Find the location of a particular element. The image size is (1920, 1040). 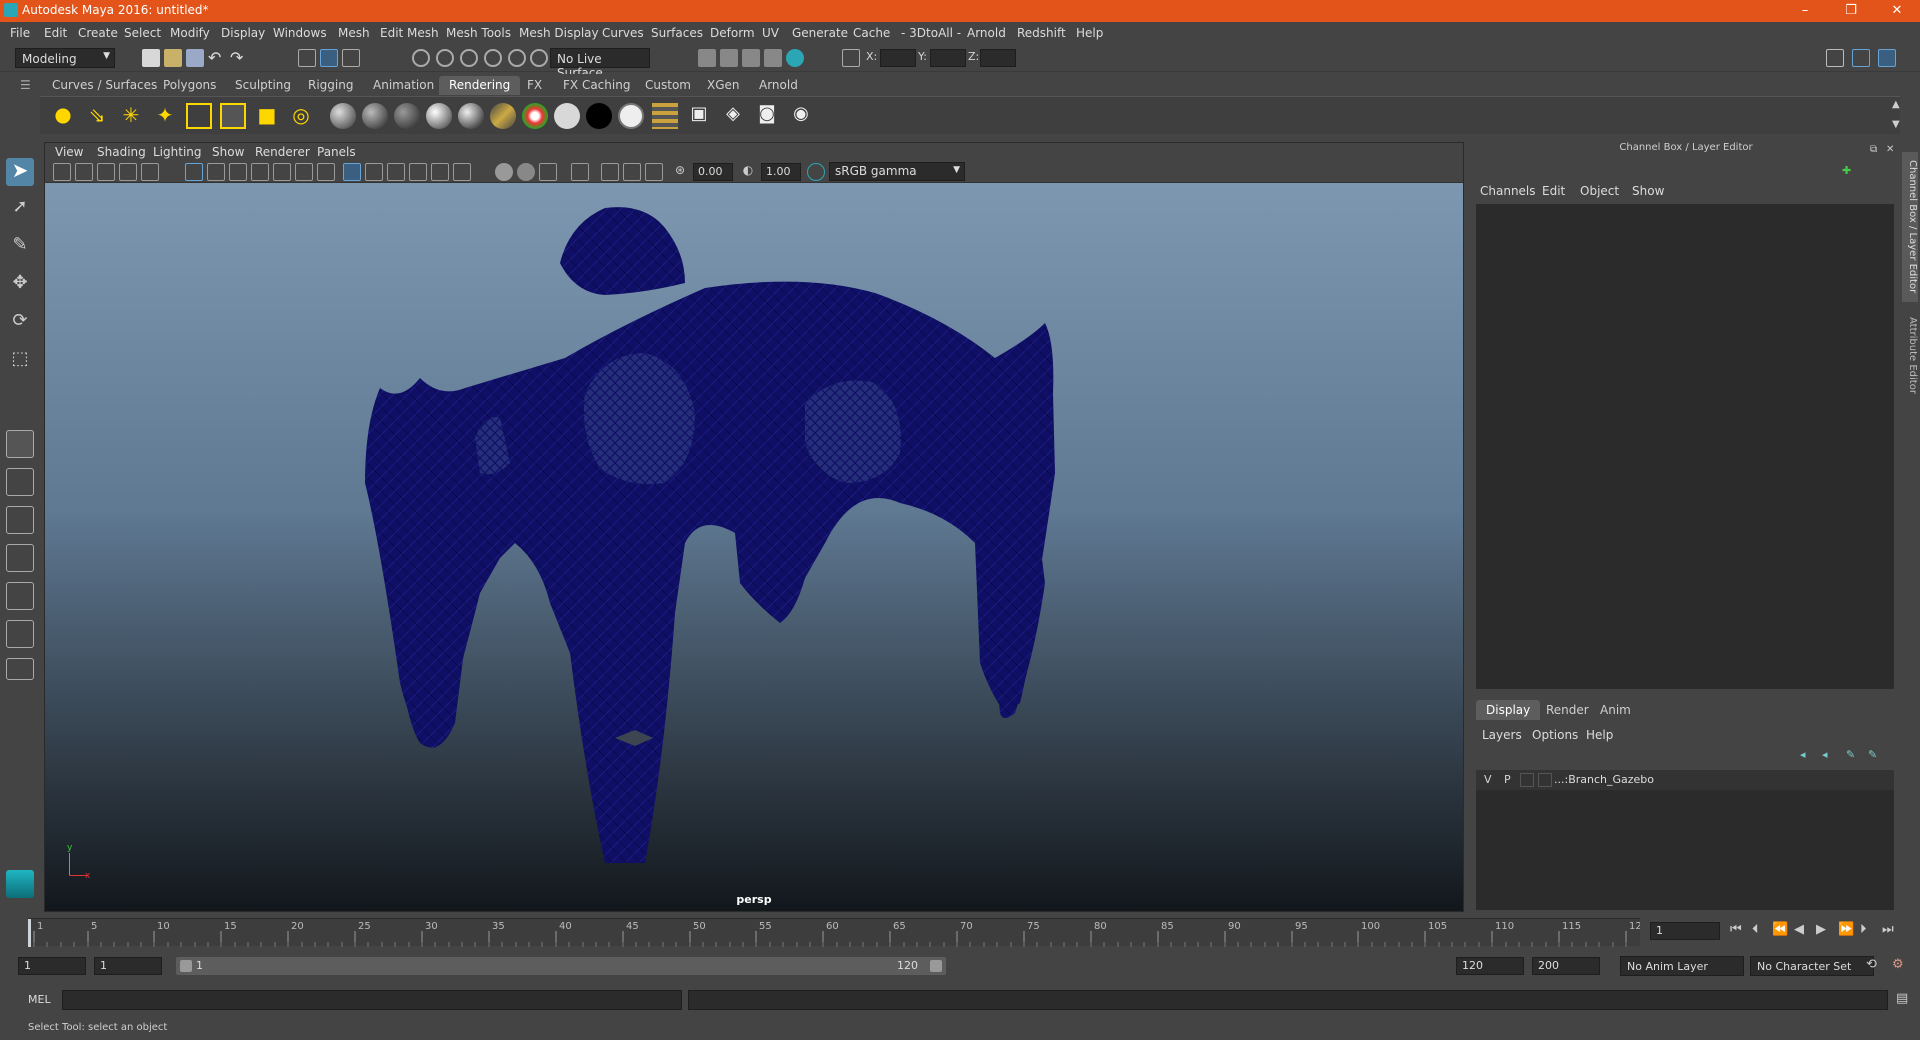

spot-light-icon: ✦ is located at coordinates (165, 116).